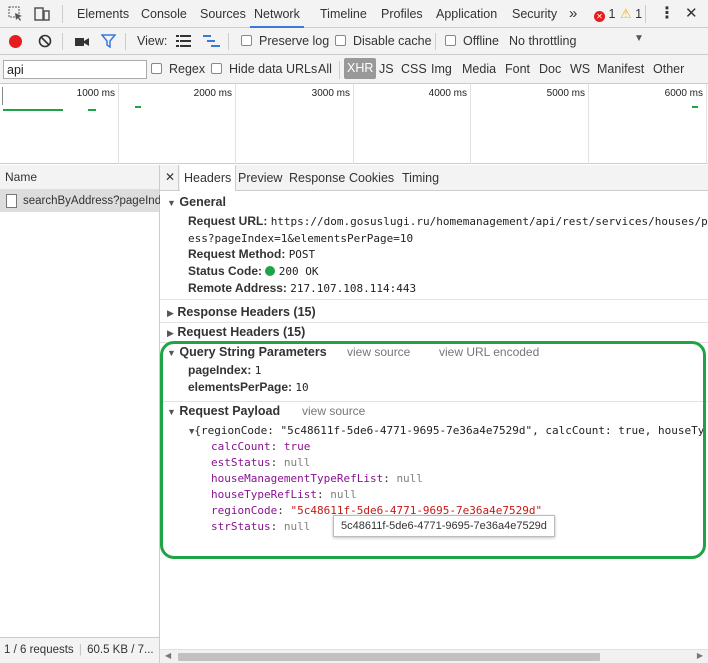 The image size is (708, 663). Describe the element at coordinates (45, 42) in the screenshot. I see `clear-icon` at that location.